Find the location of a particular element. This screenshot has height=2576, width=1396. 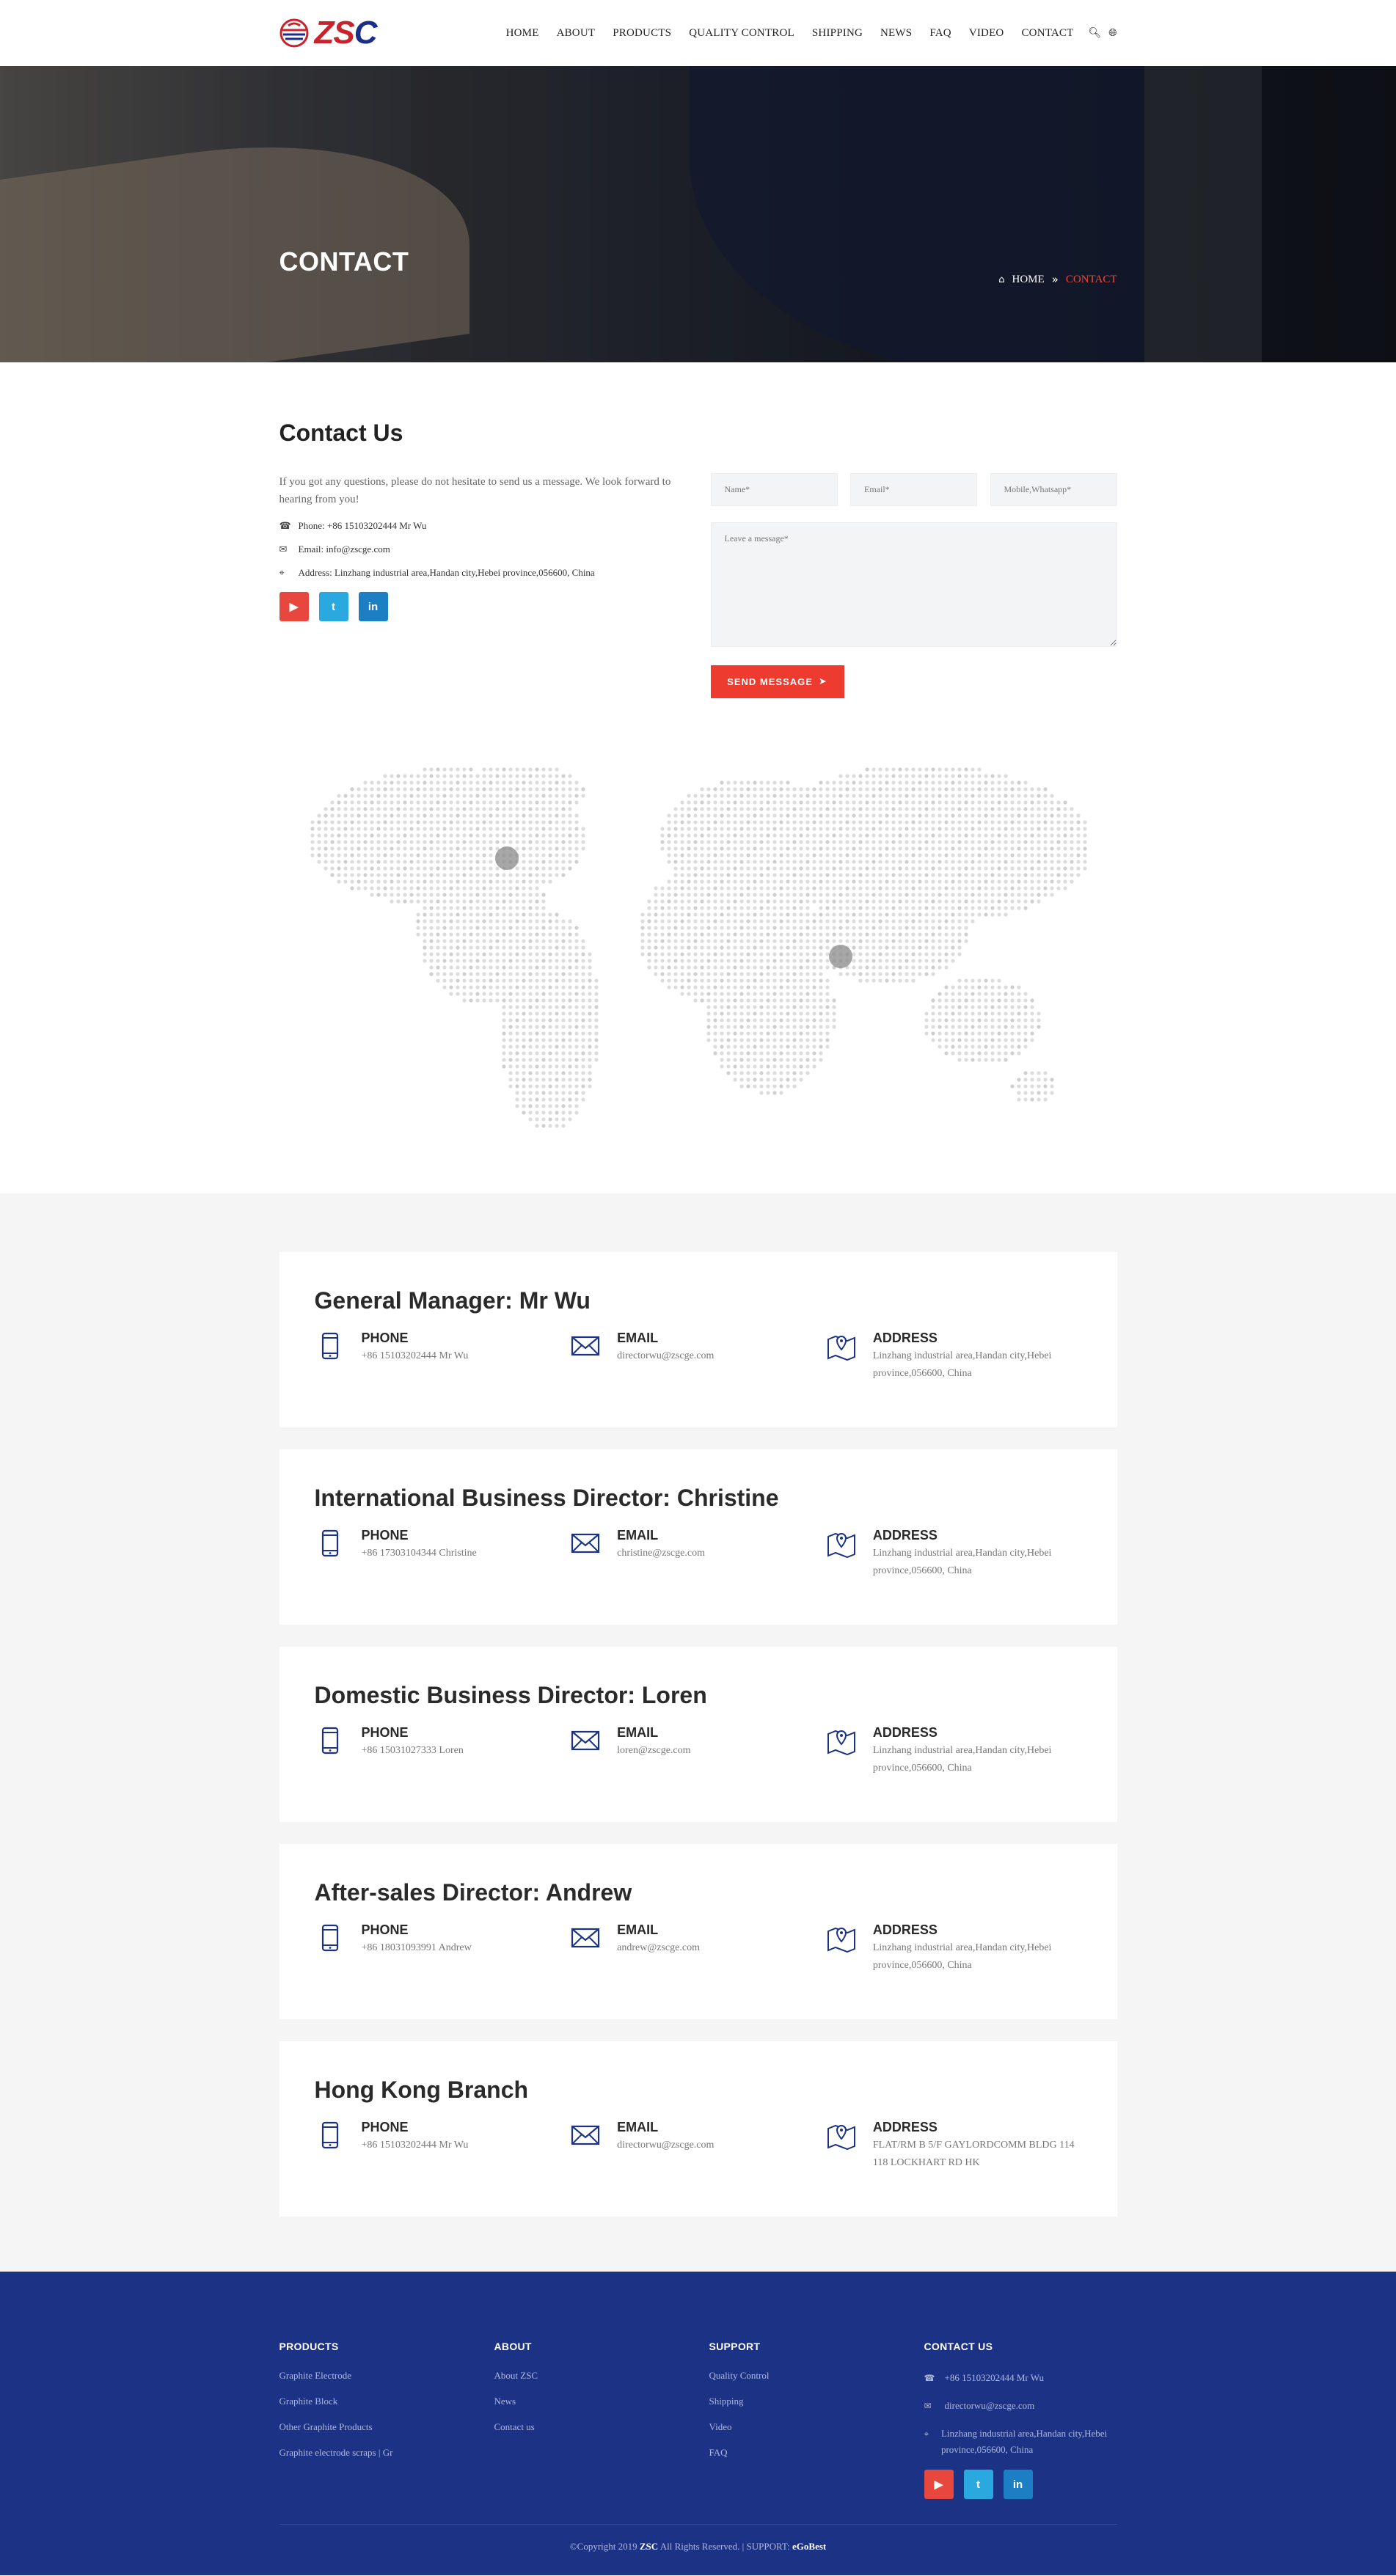

footer-about-heading: ABOUT is located at coordinates (513, 2346).